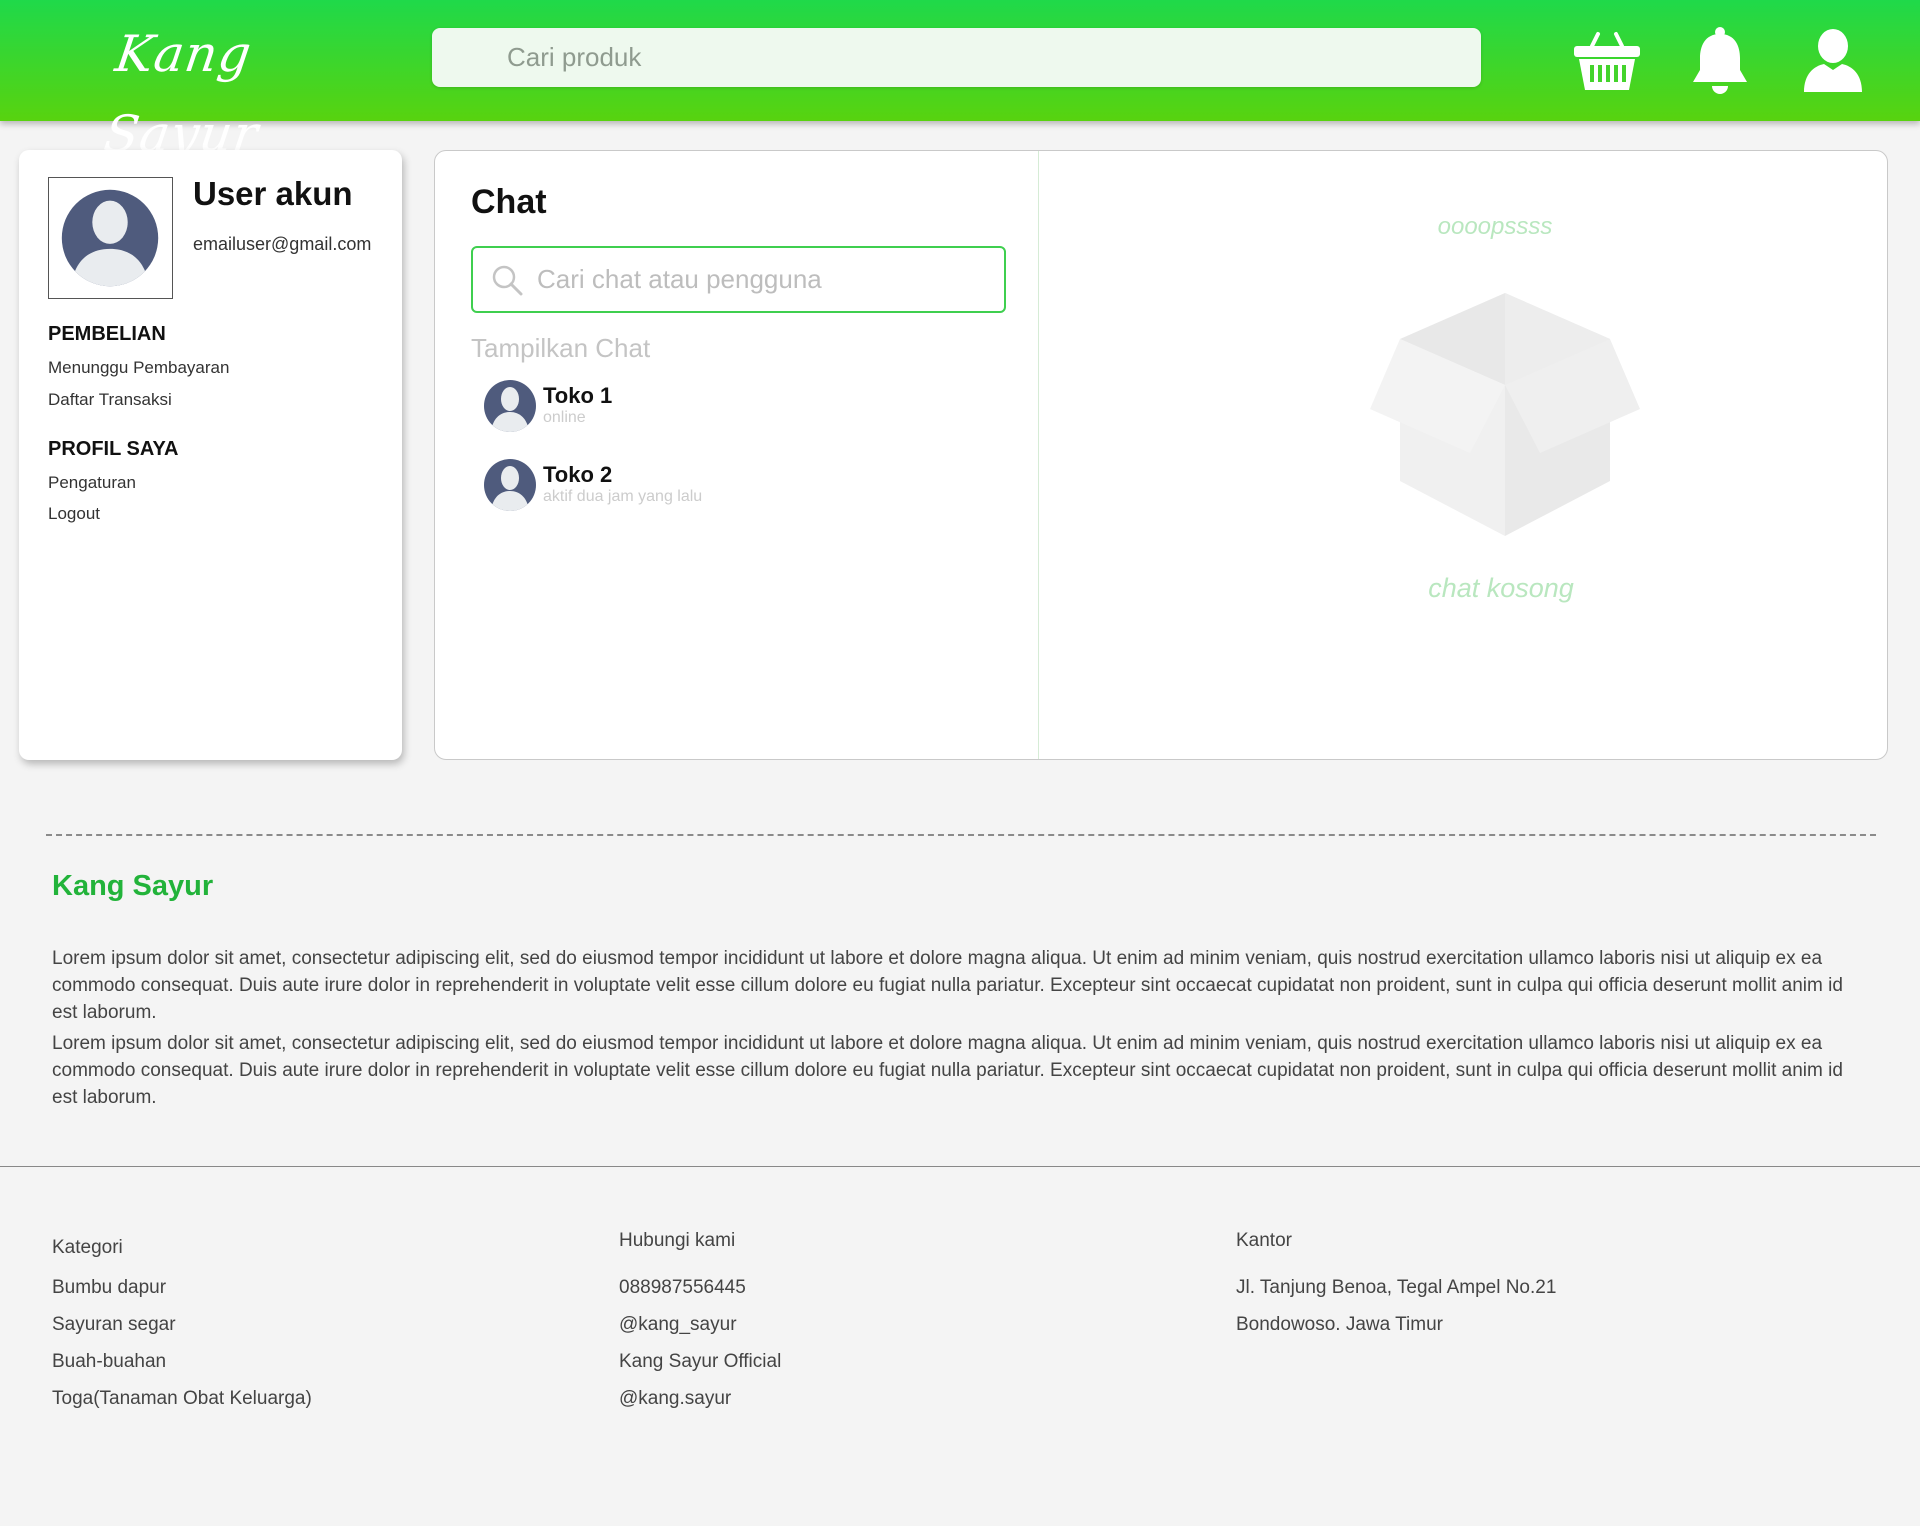 The image size is (1920, 1526). I want to click on profile-name: User akun, so click(273, 193).